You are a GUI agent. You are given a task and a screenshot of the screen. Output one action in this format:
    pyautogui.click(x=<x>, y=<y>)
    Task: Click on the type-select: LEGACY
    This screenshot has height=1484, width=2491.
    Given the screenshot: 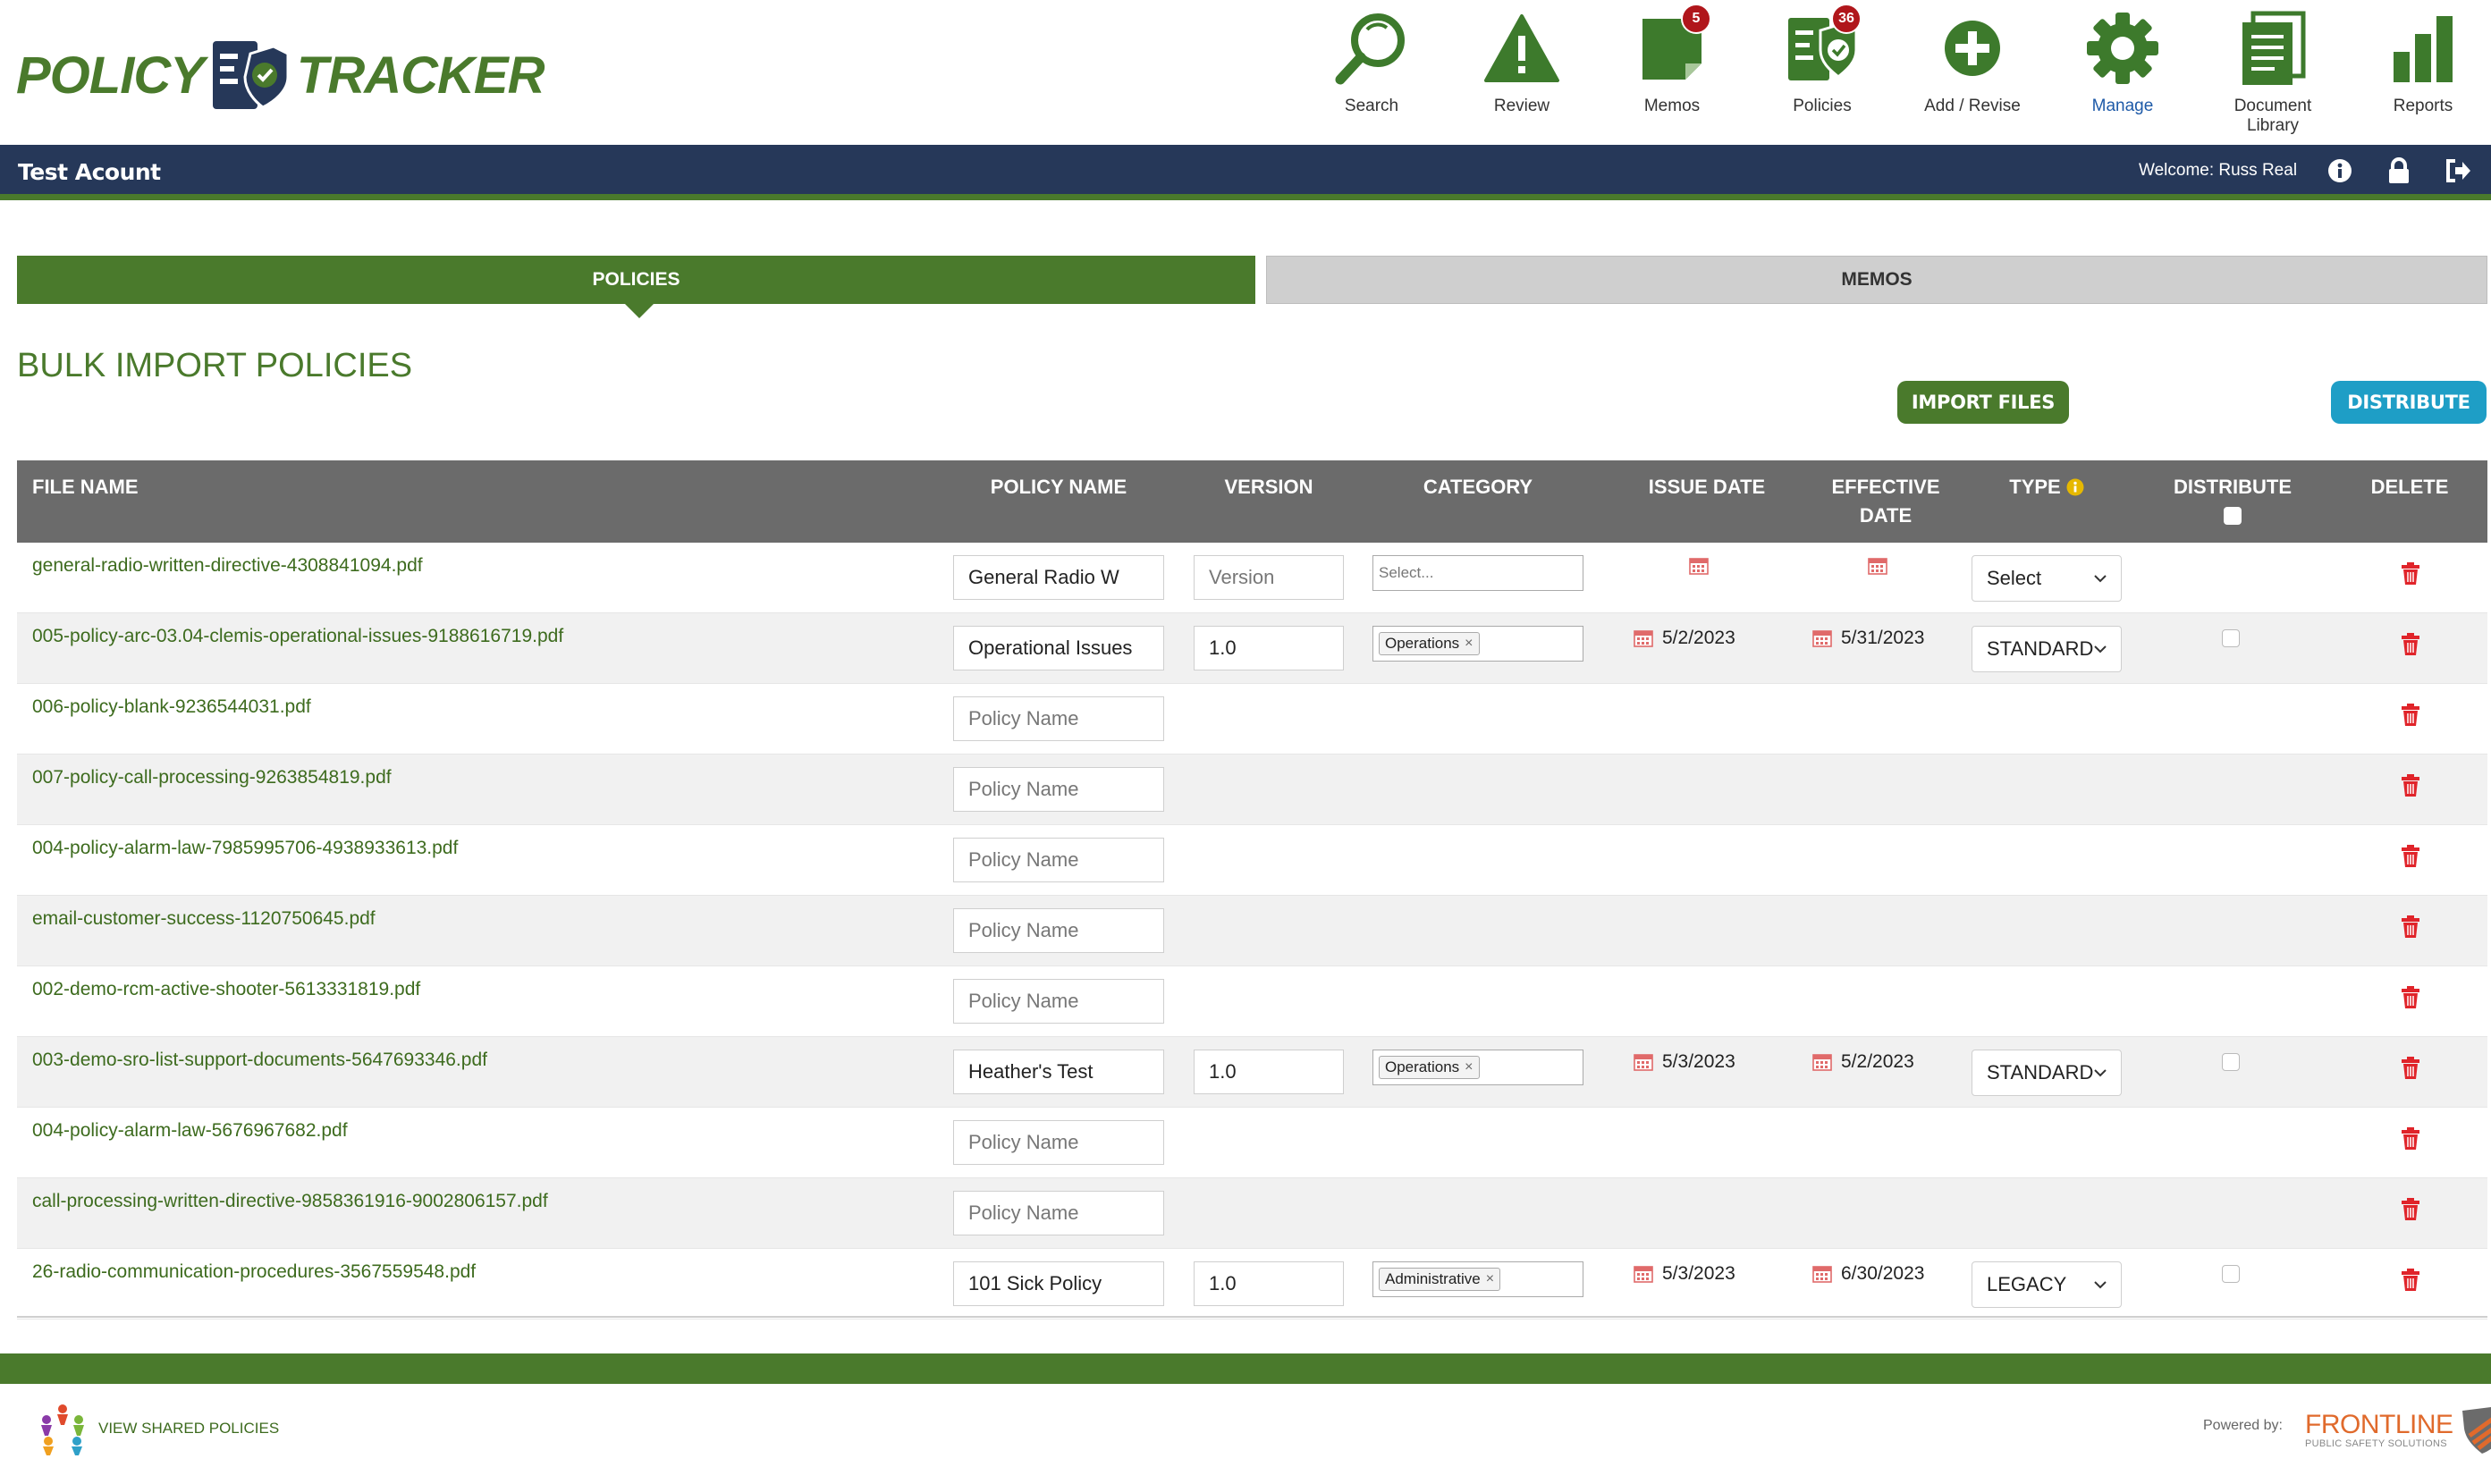 What is the action you would take?
    pyautogui.click(x=2047, y=1284)
    